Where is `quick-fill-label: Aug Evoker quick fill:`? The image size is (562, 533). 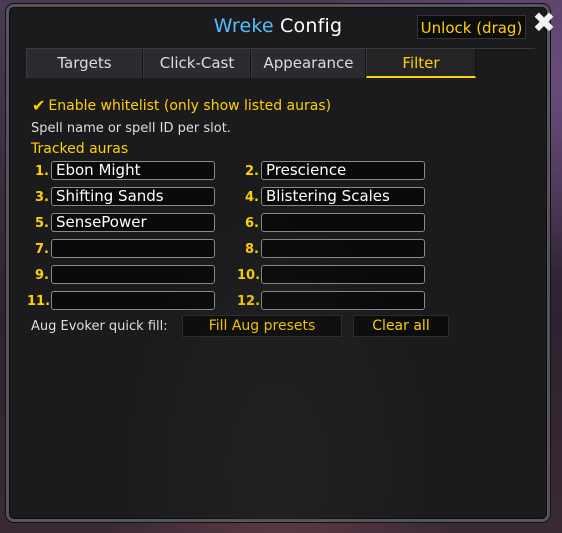
quick-fill-label: Aug Evoker quick fill: is located at coordinates (99, 326).